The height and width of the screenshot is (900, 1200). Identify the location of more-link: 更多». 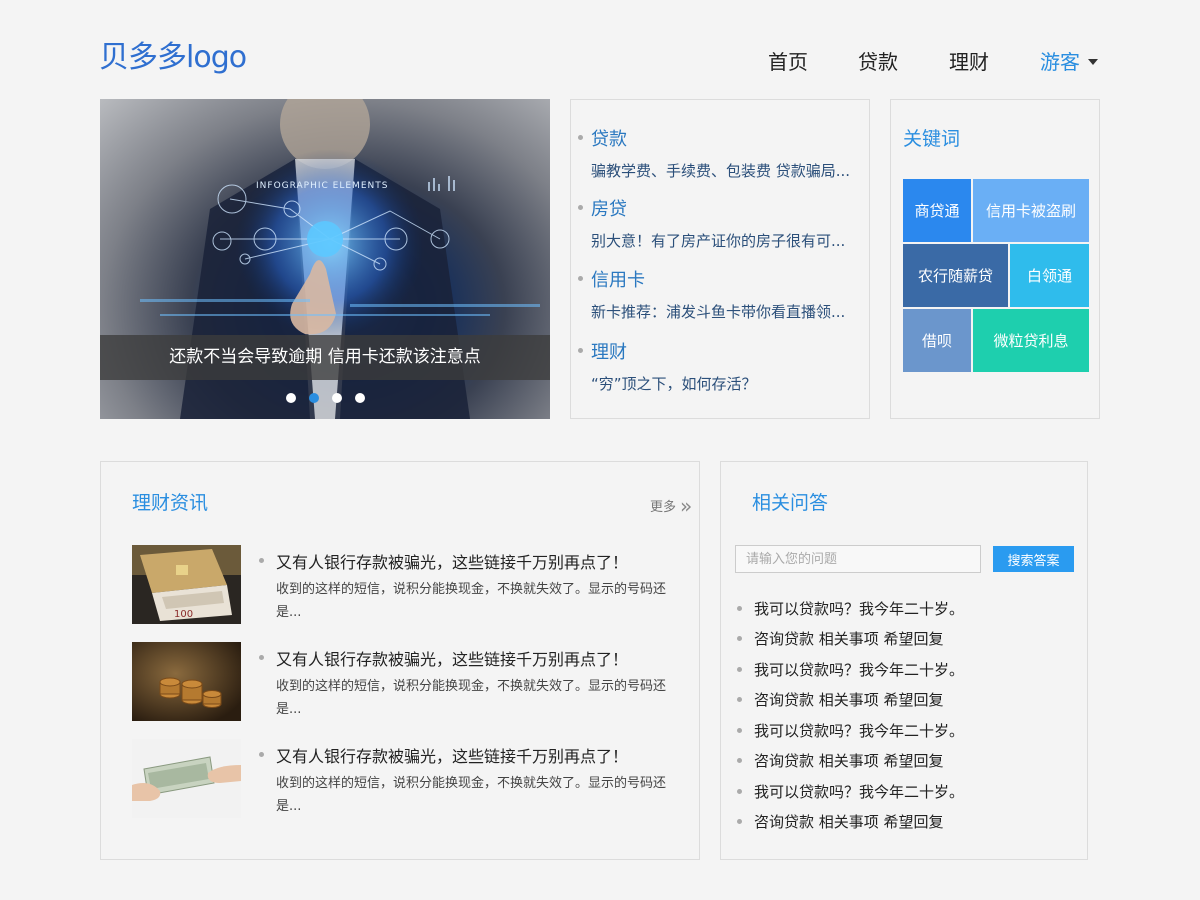
(671, 505).